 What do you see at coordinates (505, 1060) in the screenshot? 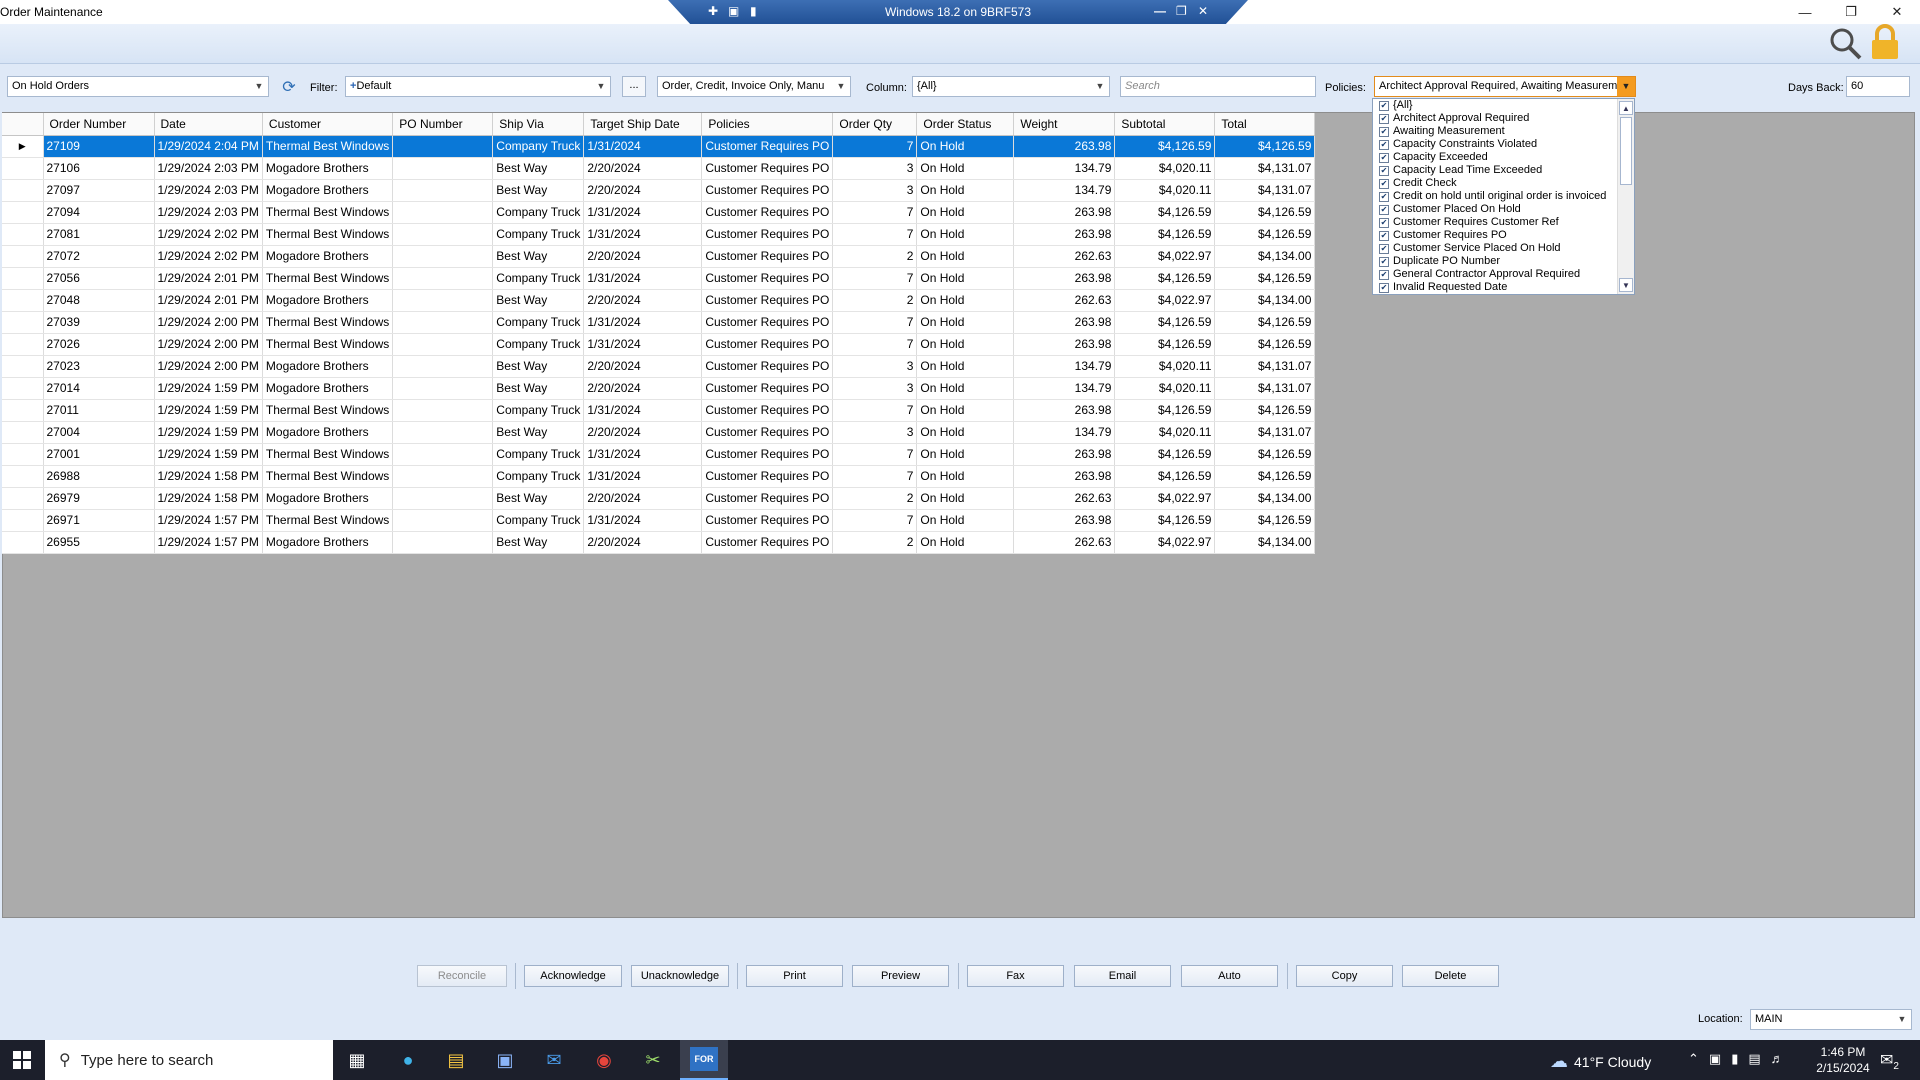
I see `store-icon: ▣` at bounding box center [505, 1060].